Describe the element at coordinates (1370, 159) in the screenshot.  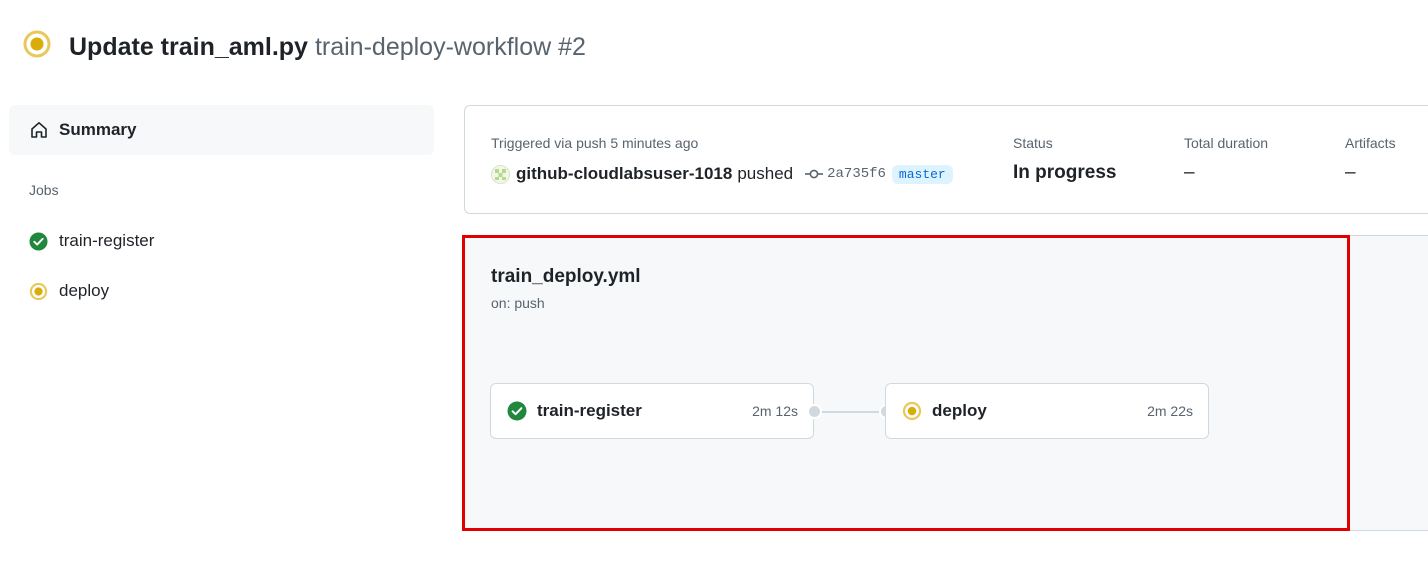
I see `artifacts-block: Artifacts –` at that location.